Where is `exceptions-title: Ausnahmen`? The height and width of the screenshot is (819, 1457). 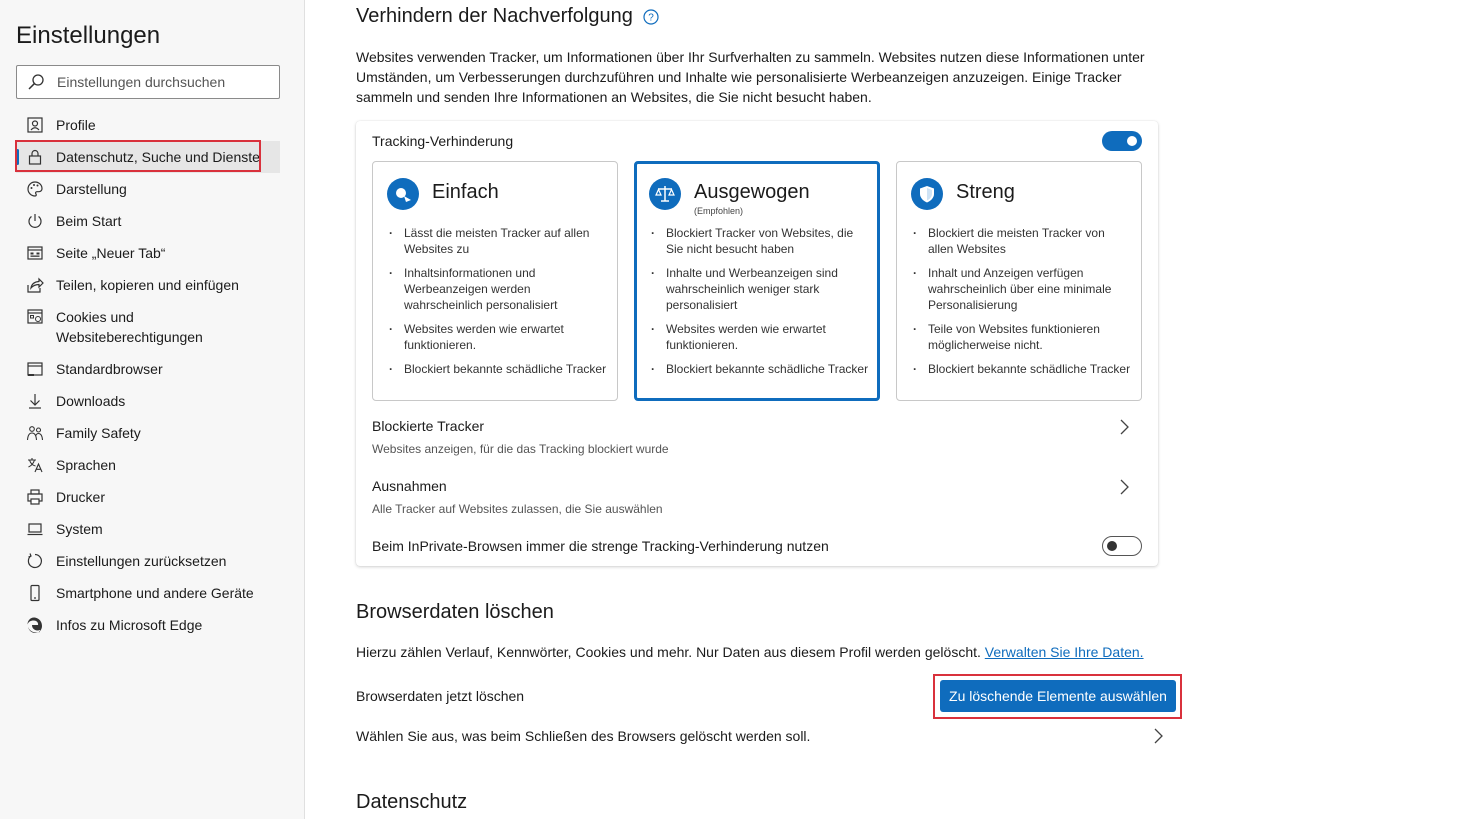 exceptions-title: Ausnahmen is located at coordinates (409, 486).